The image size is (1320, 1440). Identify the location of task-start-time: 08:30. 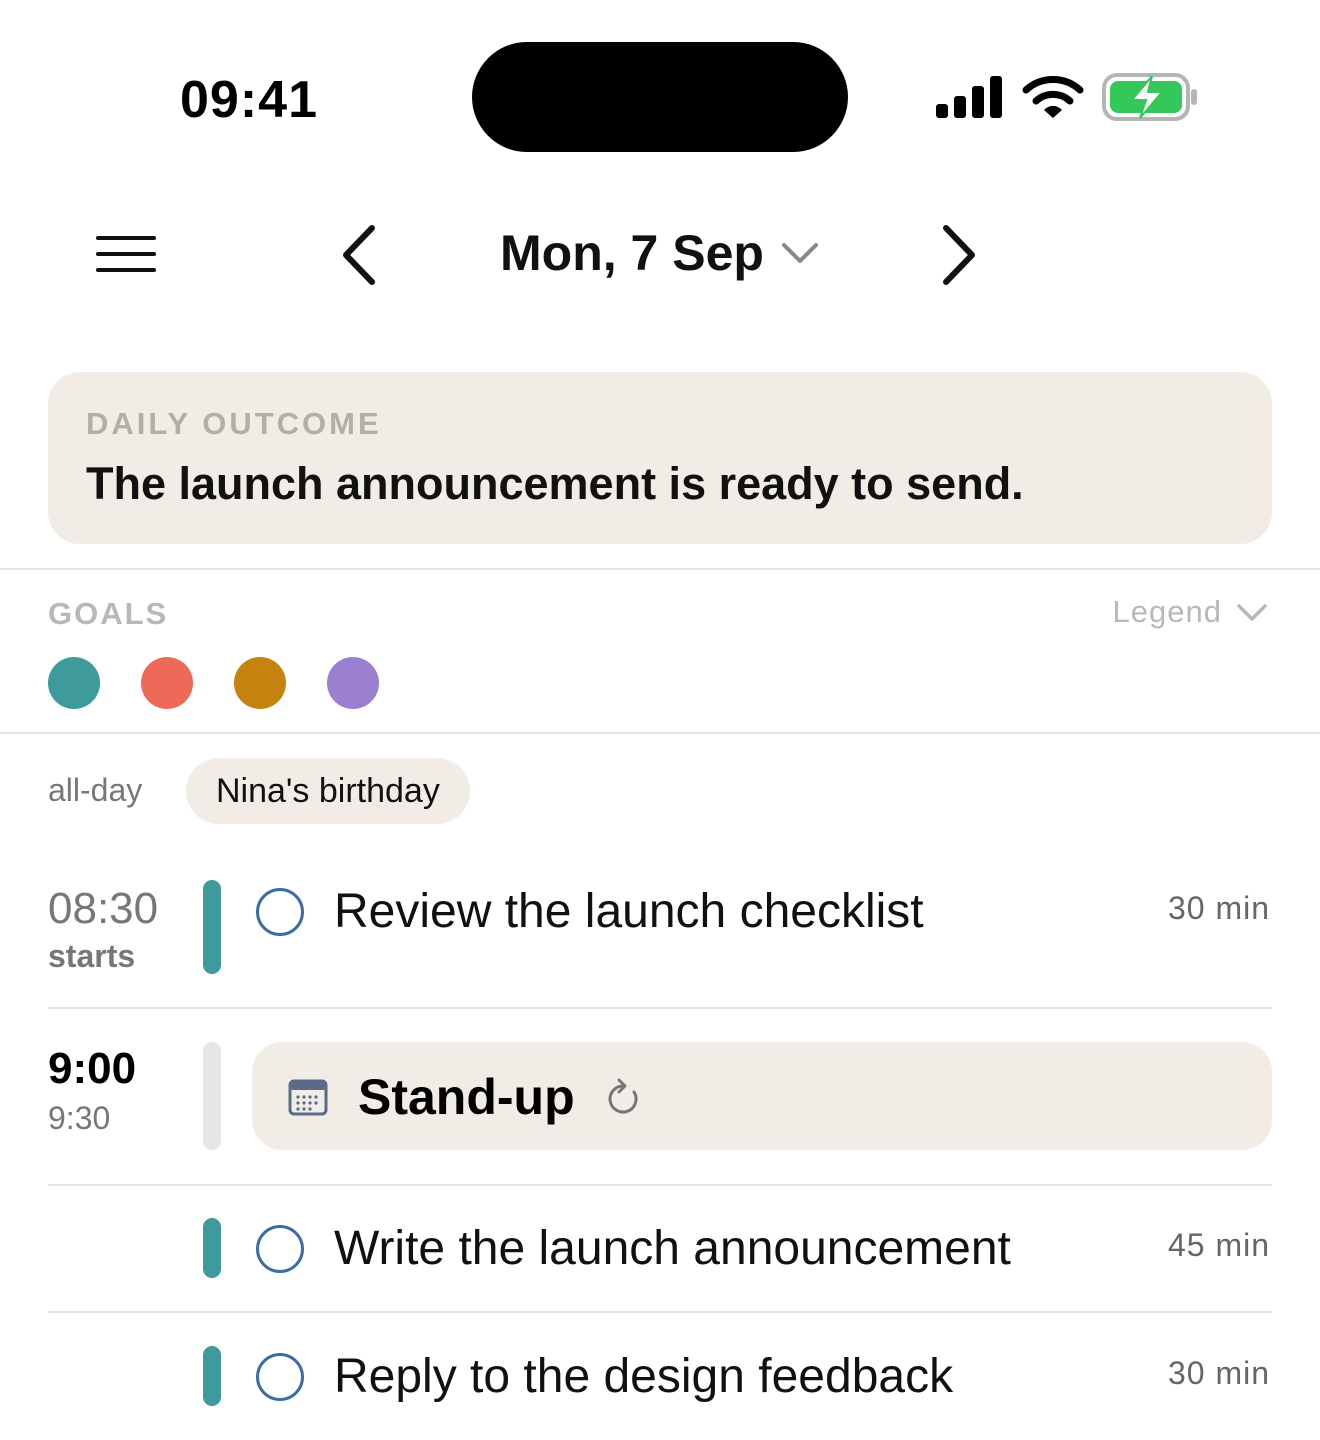
(103, 908).